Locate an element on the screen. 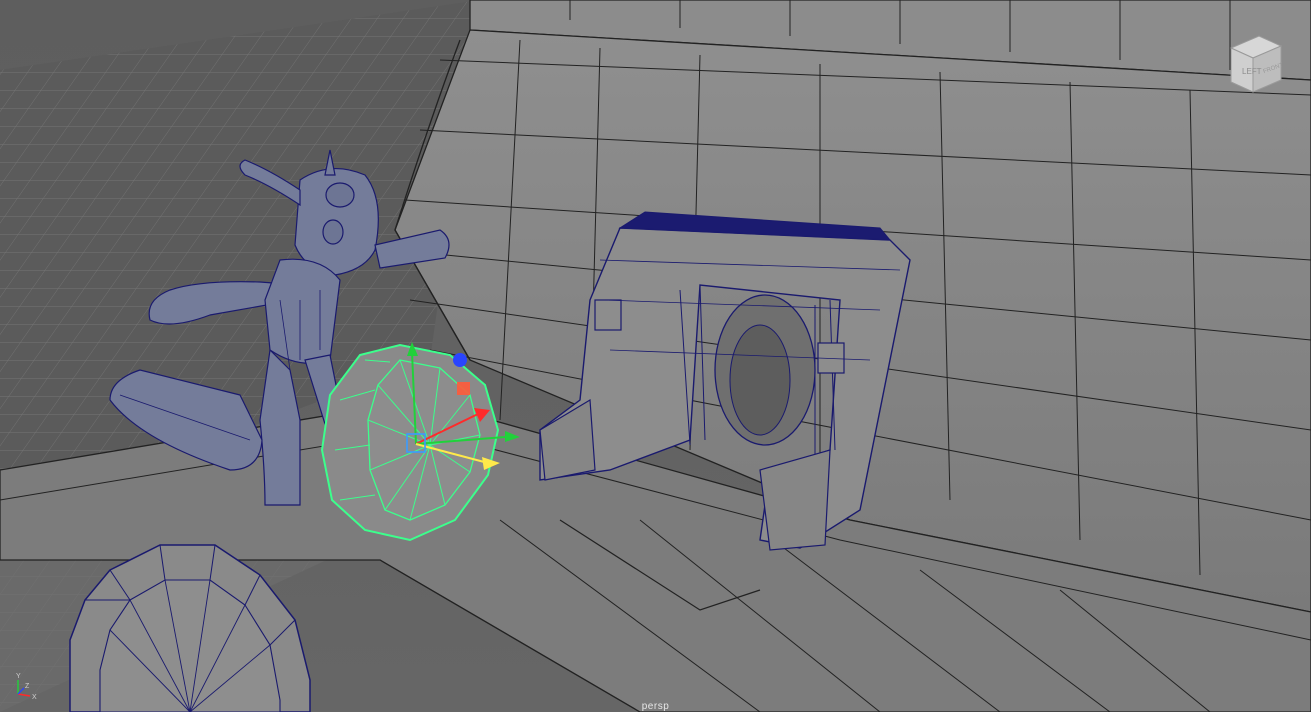 The width and height of the screenshot is (1311, 712). camera-name-label: persp is located at coordinates (655, 706).